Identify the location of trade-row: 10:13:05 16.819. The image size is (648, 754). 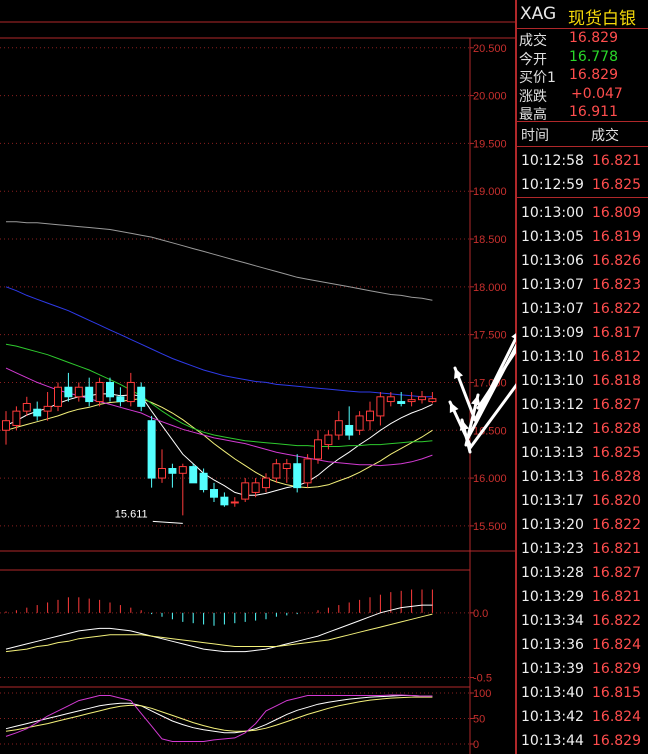
(582, 238).